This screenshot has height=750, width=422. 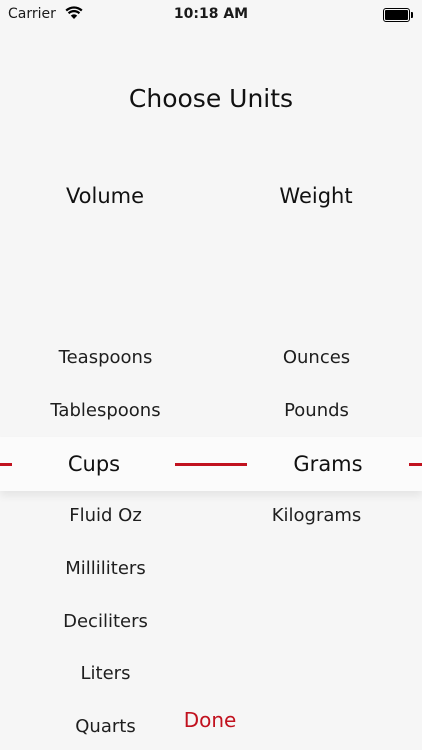 What do you see at coordinates (398, 15) in the screenshot?
I see `battery-icon` at bounding box center [398, 15].